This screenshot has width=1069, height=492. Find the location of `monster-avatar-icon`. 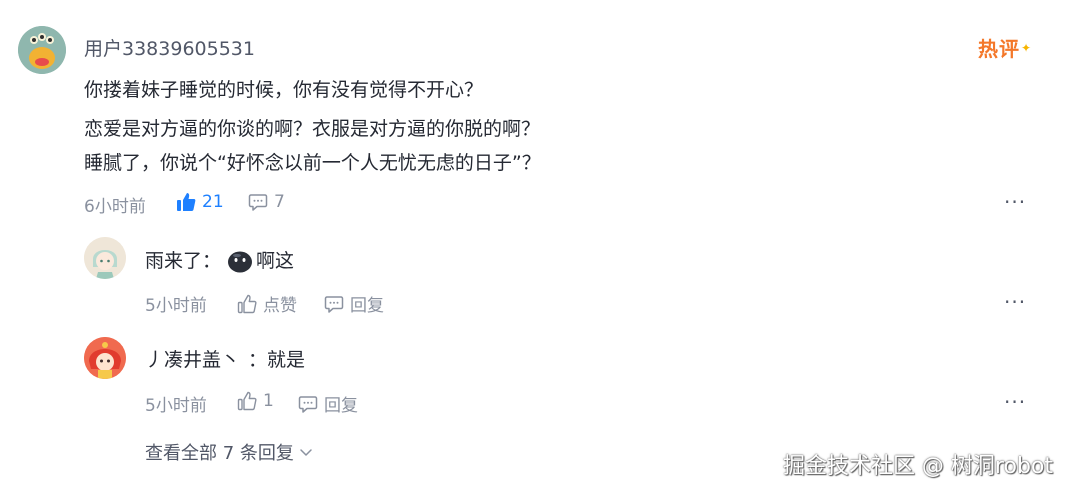

monster-avatar-icon is located at coordinates (42, 50).